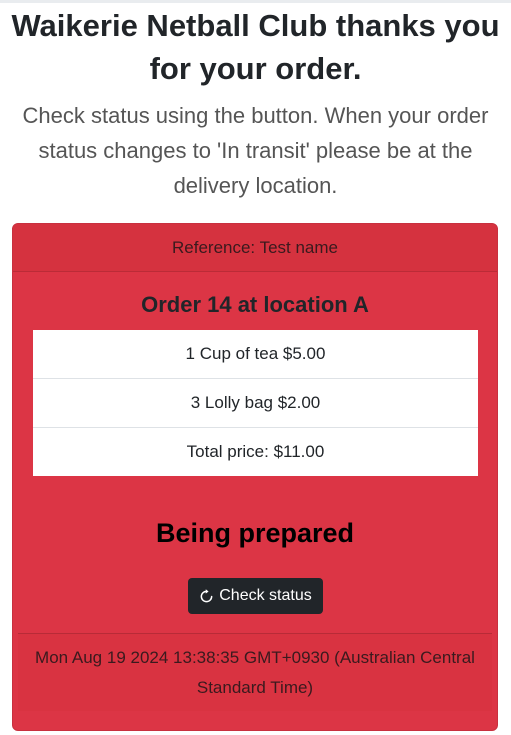 This screenshot has height=735, width=511. I want to click on top-divider, so click(255, 1).